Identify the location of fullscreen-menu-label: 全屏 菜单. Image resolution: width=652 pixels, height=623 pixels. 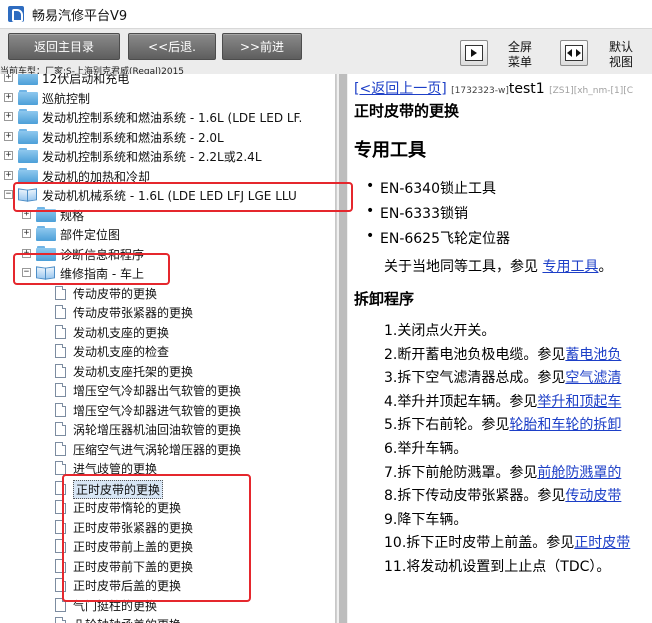
(520, 55).